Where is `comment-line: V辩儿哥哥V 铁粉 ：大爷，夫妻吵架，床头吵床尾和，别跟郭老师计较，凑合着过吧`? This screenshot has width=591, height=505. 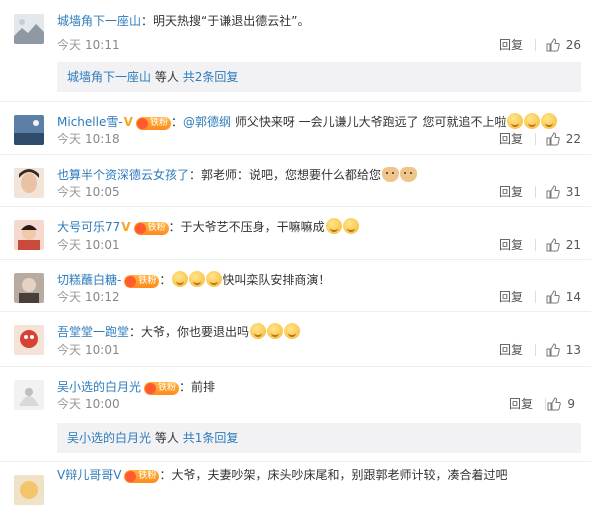
comment-line: V辩儿哥哥V 铁粉 ：大爷，夫妻吵架，床头吵床尾和，别跟郭老师计较，凑合着过吧 is located at coordinates (282, 475).